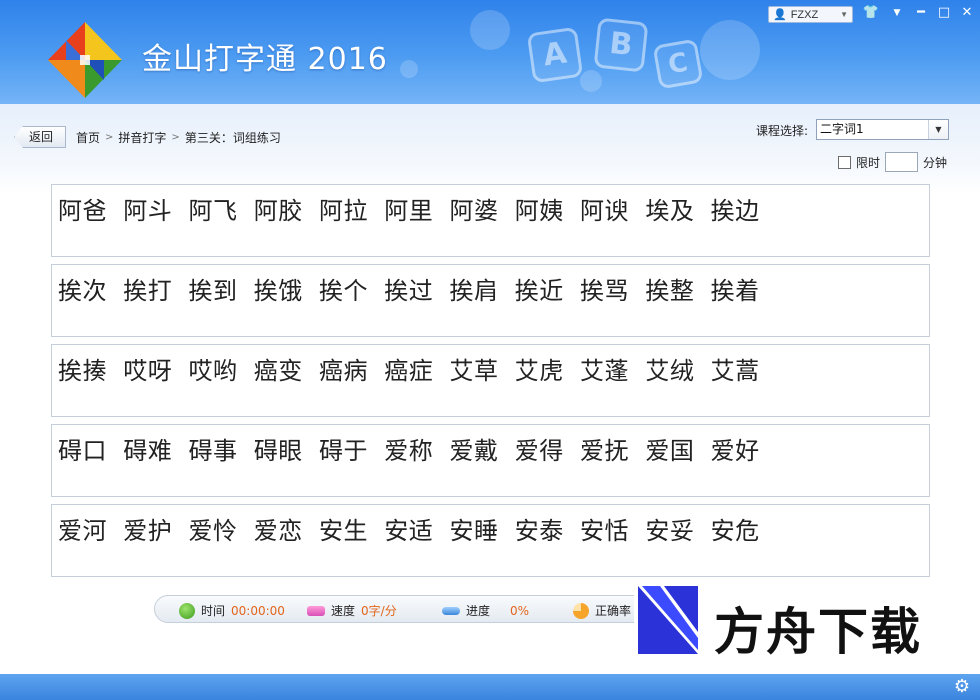 The image size is (980, 700). What do you see at coordinates (871, 13) in the screenshot?
I see `skin-button: 👕` at bounding box center [871, 13].